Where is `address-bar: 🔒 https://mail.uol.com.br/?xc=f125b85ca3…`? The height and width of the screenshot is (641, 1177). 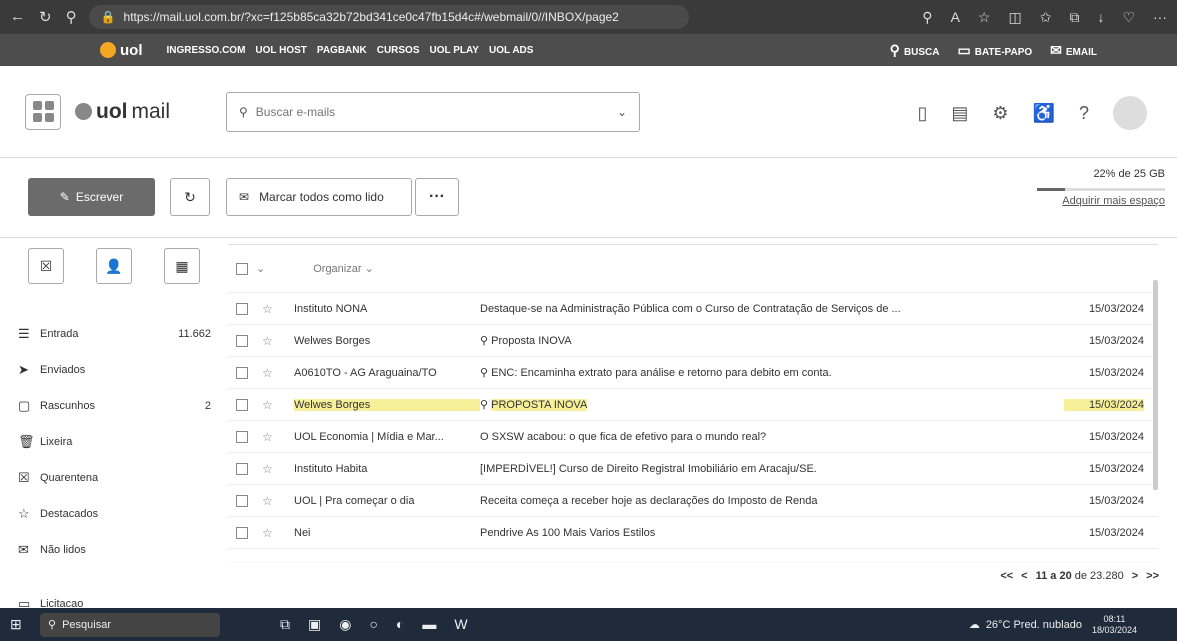 address-bar: 🔒 https://mail.uol.com.br/?xc=f125b85ca3… is located at coordinates (388, 17).